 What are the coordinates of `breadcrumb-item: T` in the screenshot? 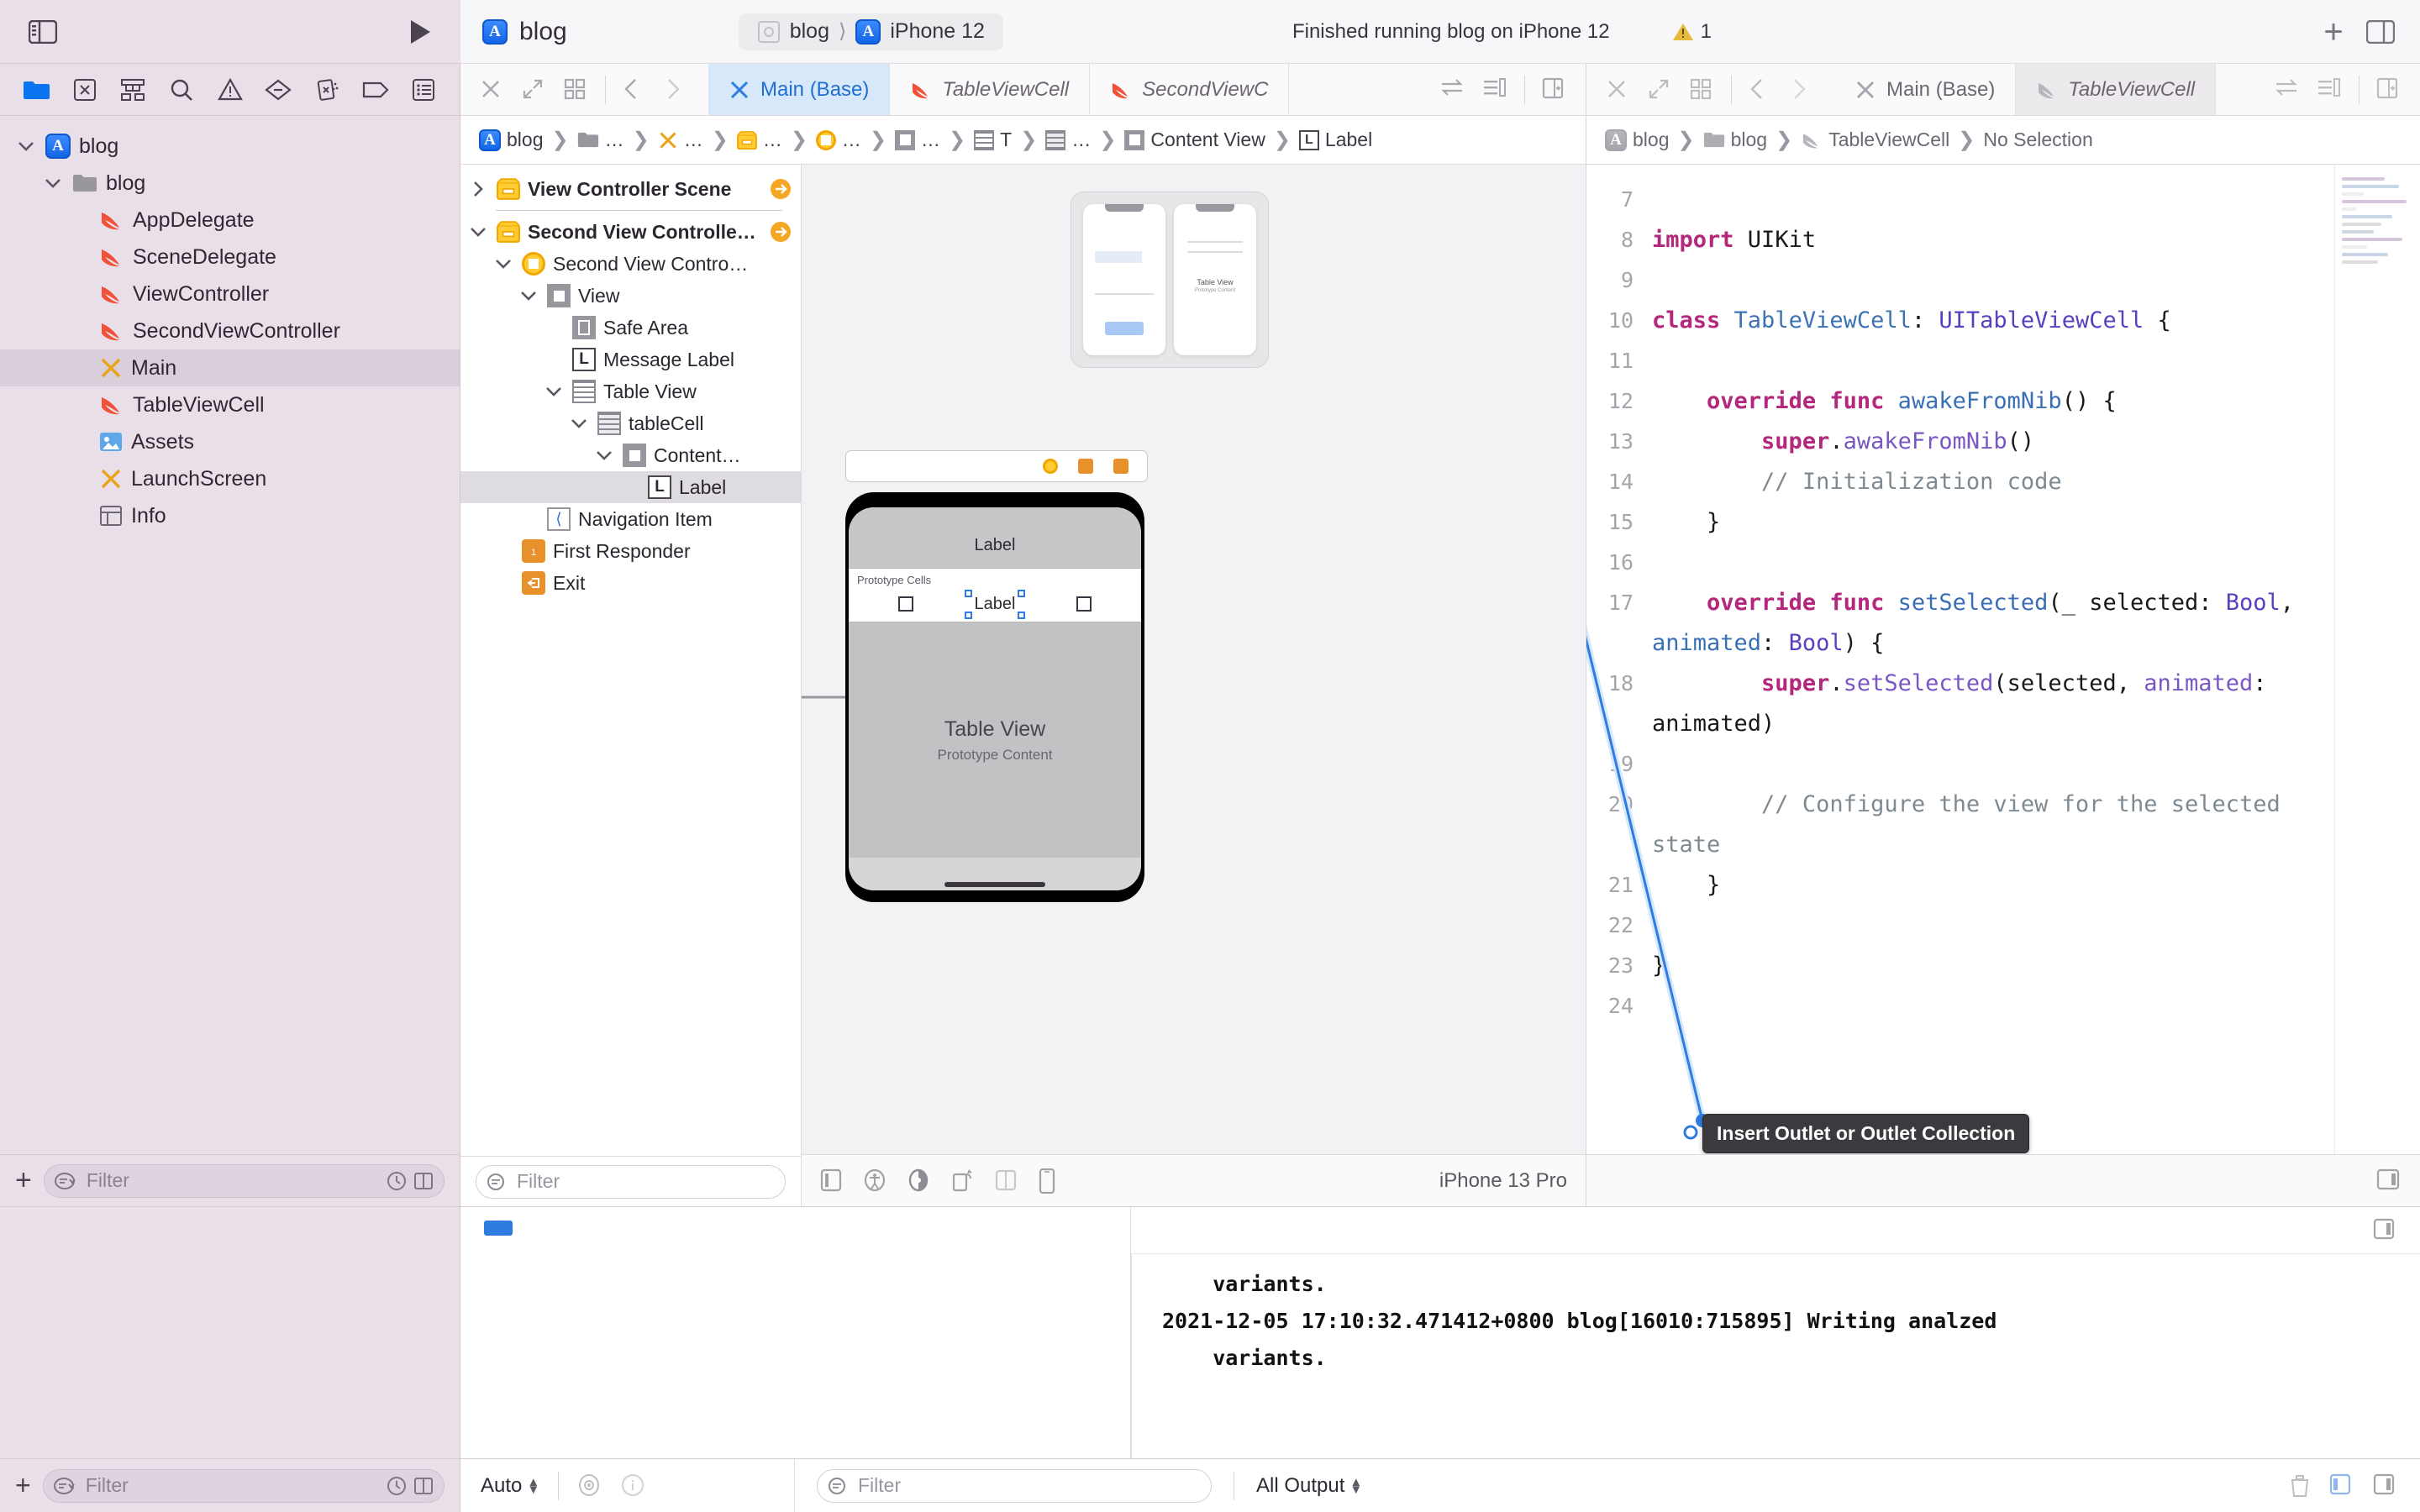 It's located at (993, 140).